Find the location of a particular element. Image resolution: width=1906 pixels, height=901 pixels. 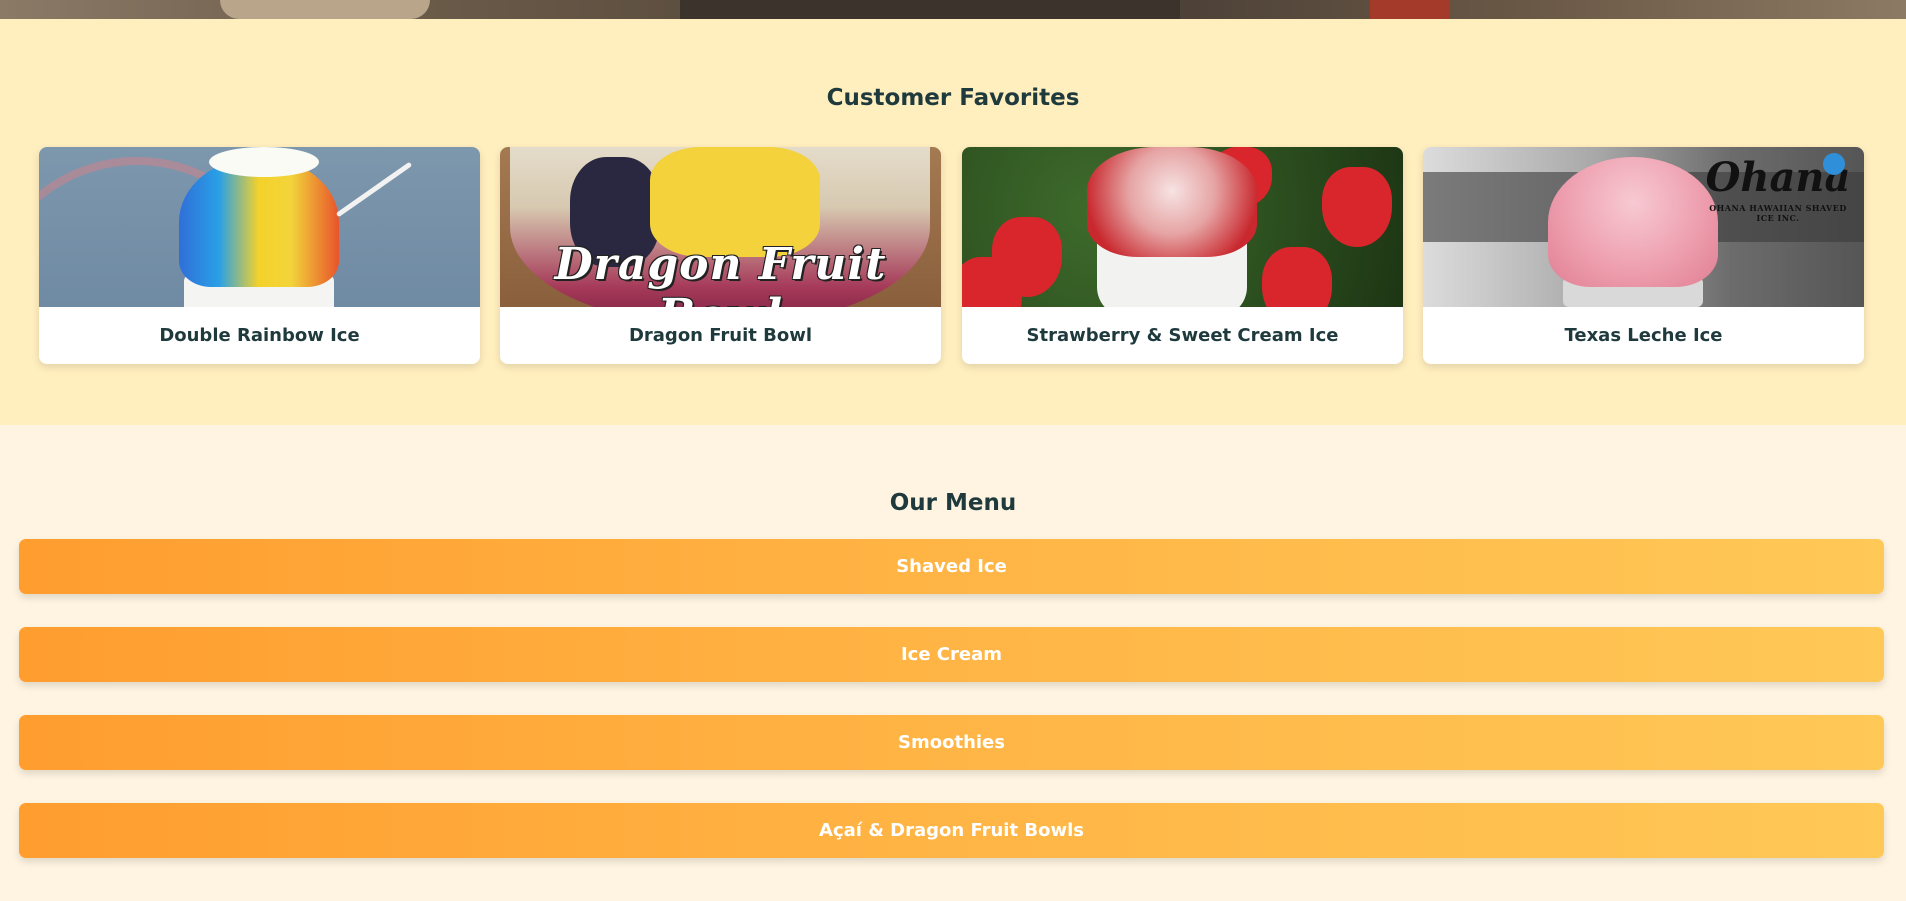

image-caption-text: Dragon Fruit Bowl is located at coordinates (720, 273).